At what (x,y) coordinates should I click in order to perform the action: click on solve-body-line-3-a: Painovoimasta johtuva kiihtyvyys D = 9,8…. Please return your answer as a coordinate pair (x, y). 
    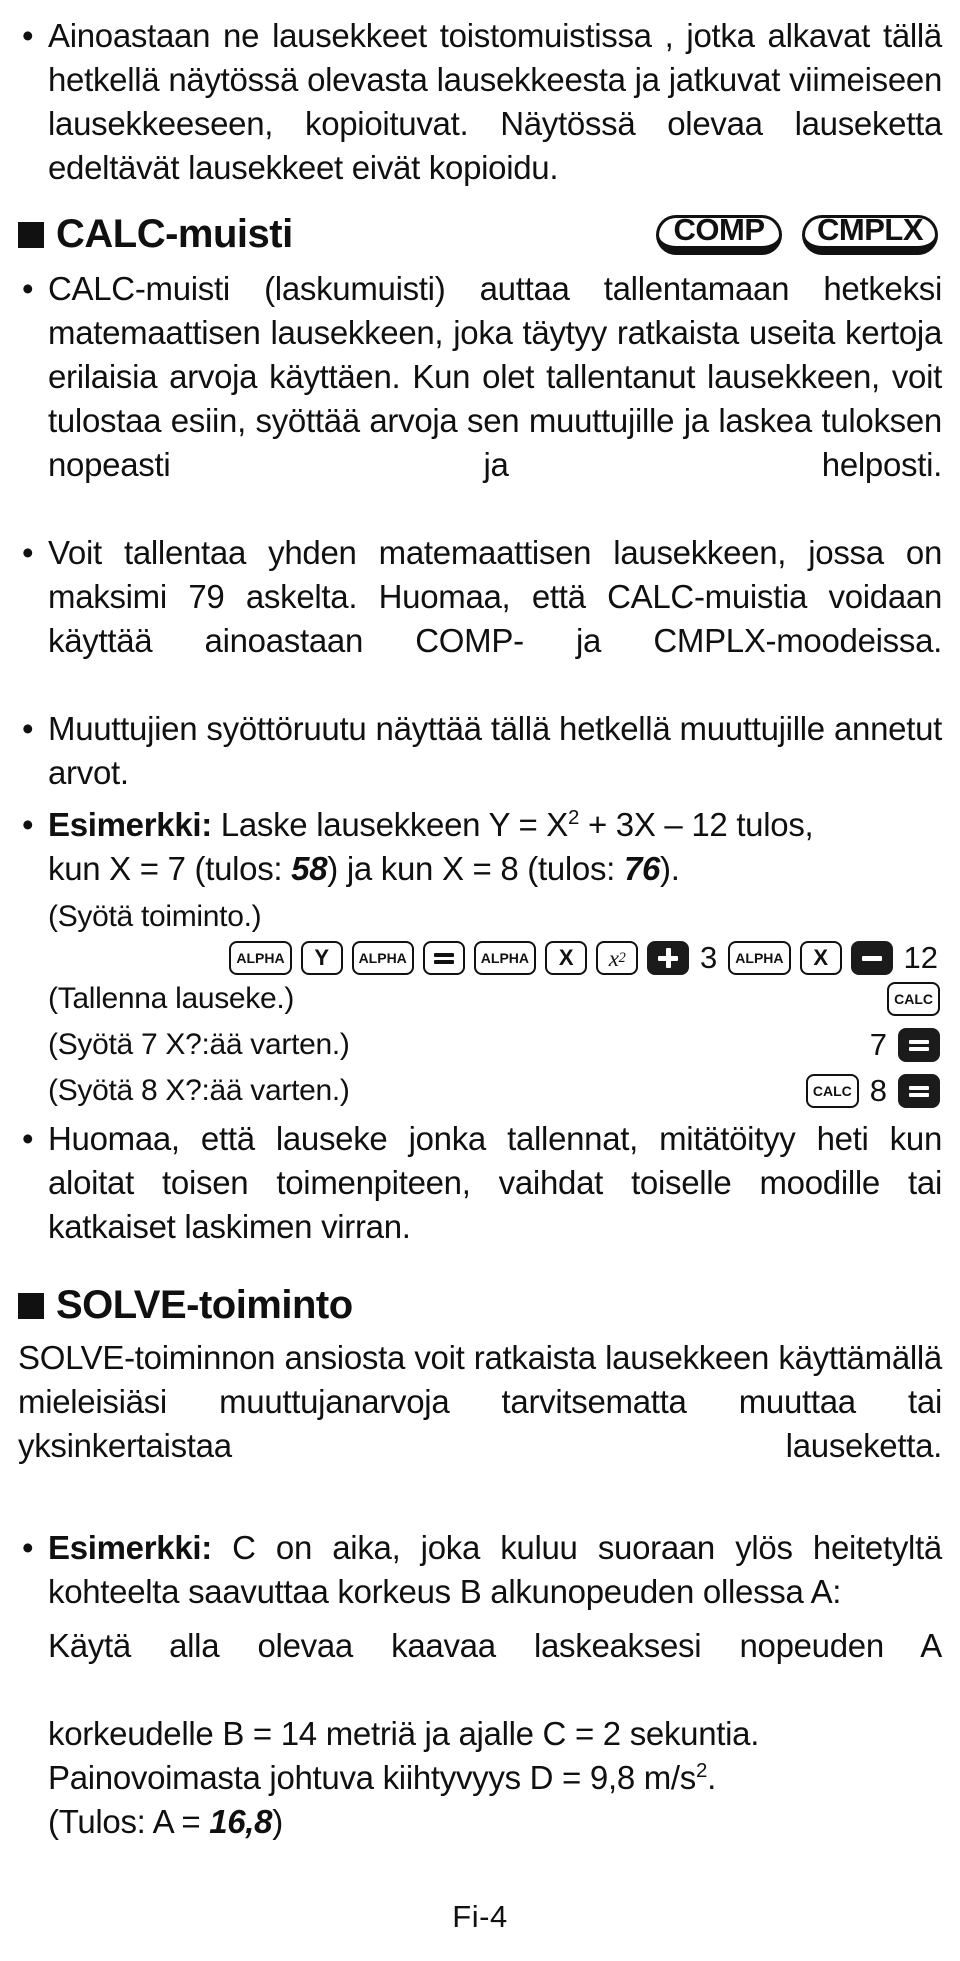
    Looking at the image, I should click on (372, 1777).